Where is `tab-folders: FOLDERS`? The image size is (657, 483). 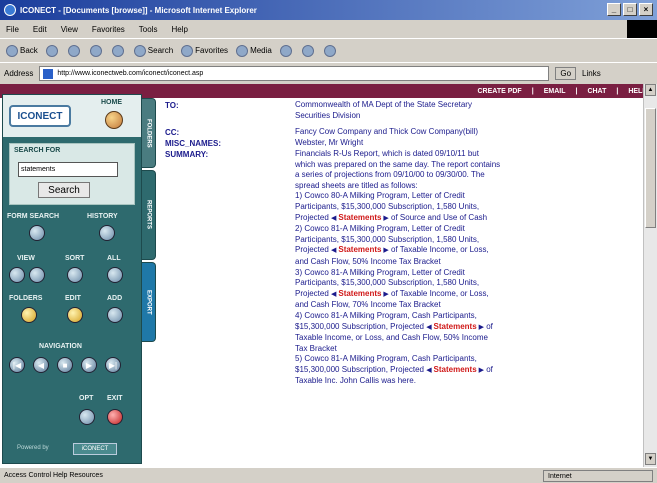 tab-folders: FOLDERS is located at coordinates (149, 133).